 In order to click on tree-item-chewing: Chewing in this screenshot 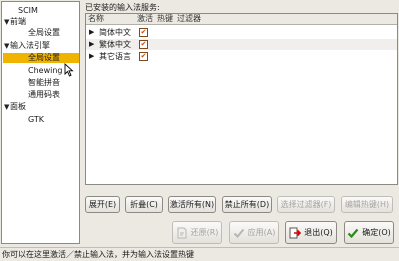, I will do `click(45, 71)`.